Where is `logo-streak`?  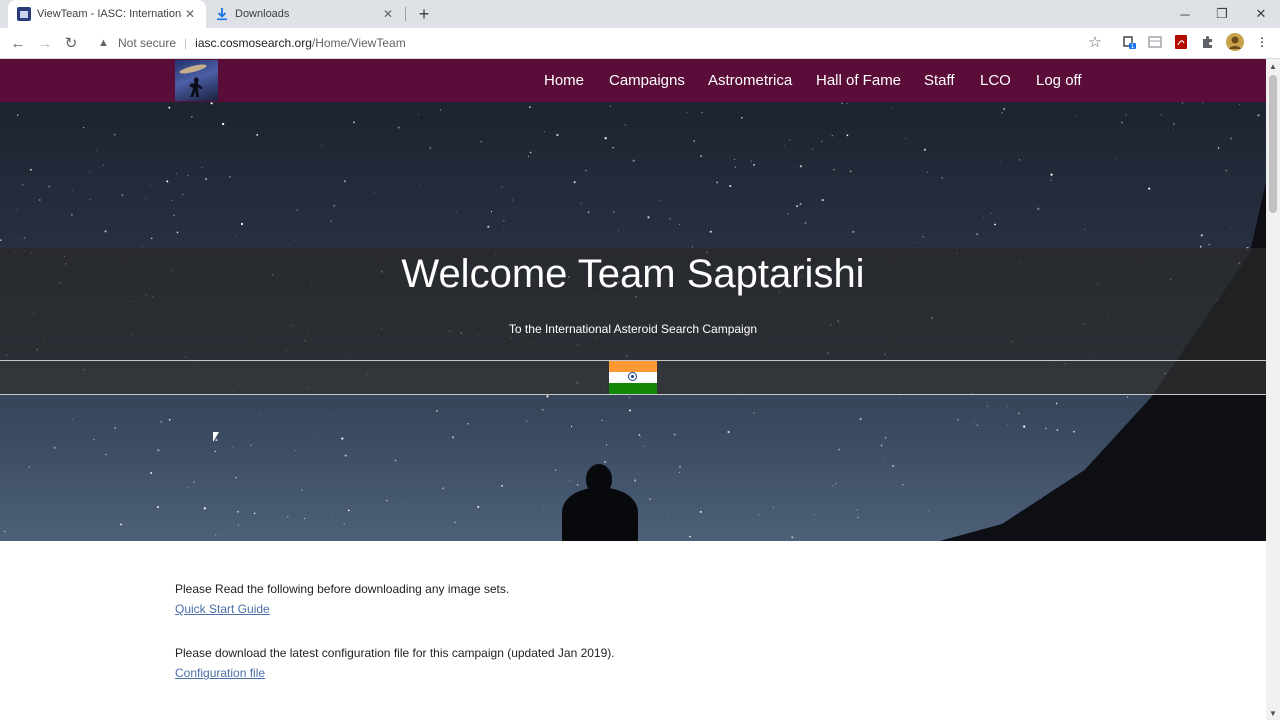 logo-streak is located at coordinates (193, 69).